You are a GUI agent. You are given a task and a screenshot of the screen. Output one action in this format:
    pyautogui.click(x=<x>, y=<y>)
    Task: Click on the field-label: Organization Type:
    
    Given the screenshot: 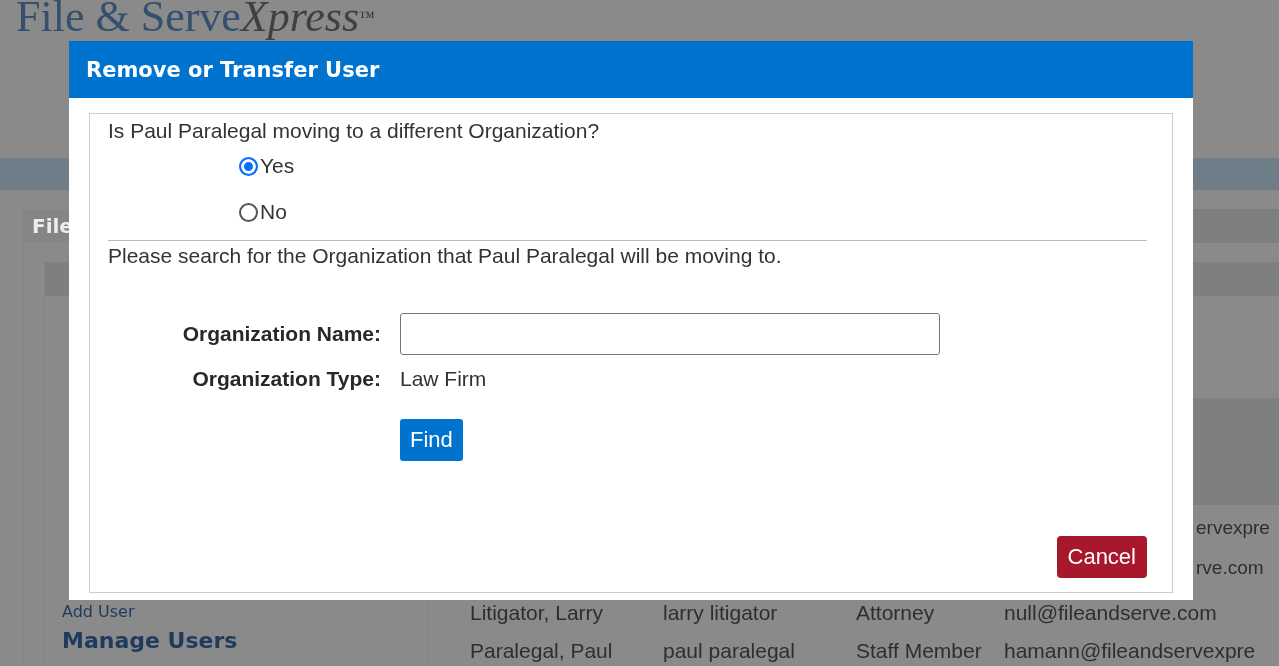 What is the action you would take?
    pyautogui.click(x=286, y=379)
    